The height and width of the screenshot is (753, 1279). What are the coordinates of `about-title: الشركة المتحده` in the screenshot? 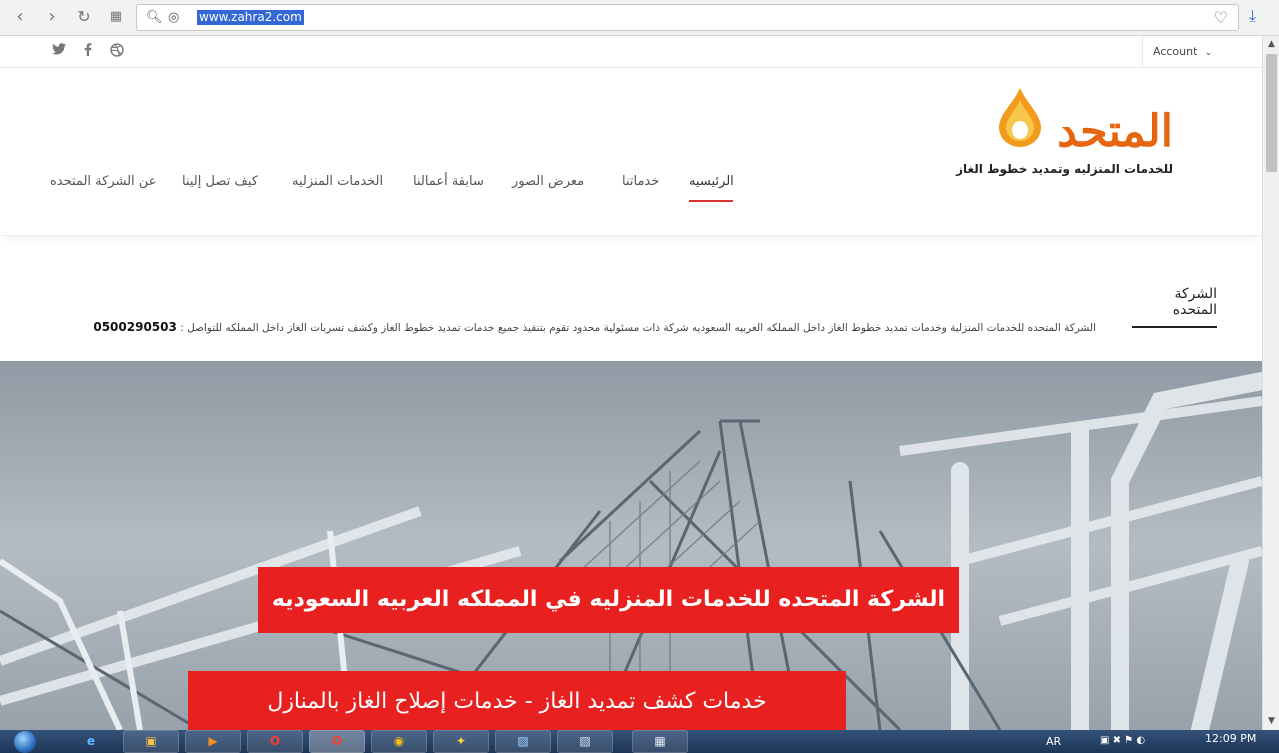 It's located at (1174, 307).